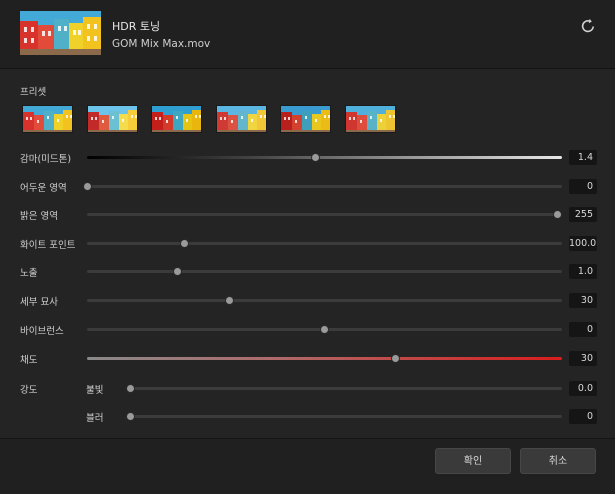 The width and height of the screenshot is (615, 494). Describe the element at coordinates (583, 388) in the screenshot. I see `slider-value-input: 0.0` at that location.